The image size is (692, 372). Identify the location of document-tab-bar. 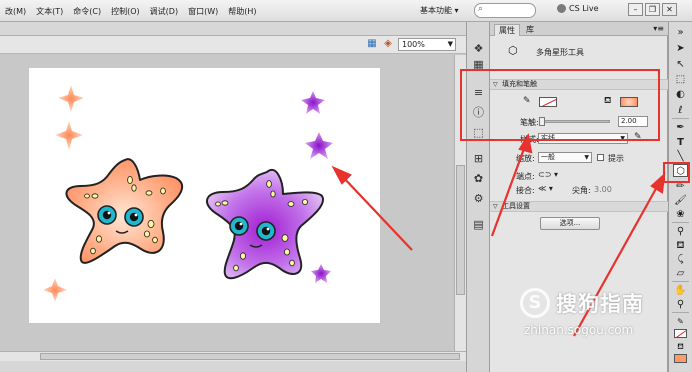
(233, 29).